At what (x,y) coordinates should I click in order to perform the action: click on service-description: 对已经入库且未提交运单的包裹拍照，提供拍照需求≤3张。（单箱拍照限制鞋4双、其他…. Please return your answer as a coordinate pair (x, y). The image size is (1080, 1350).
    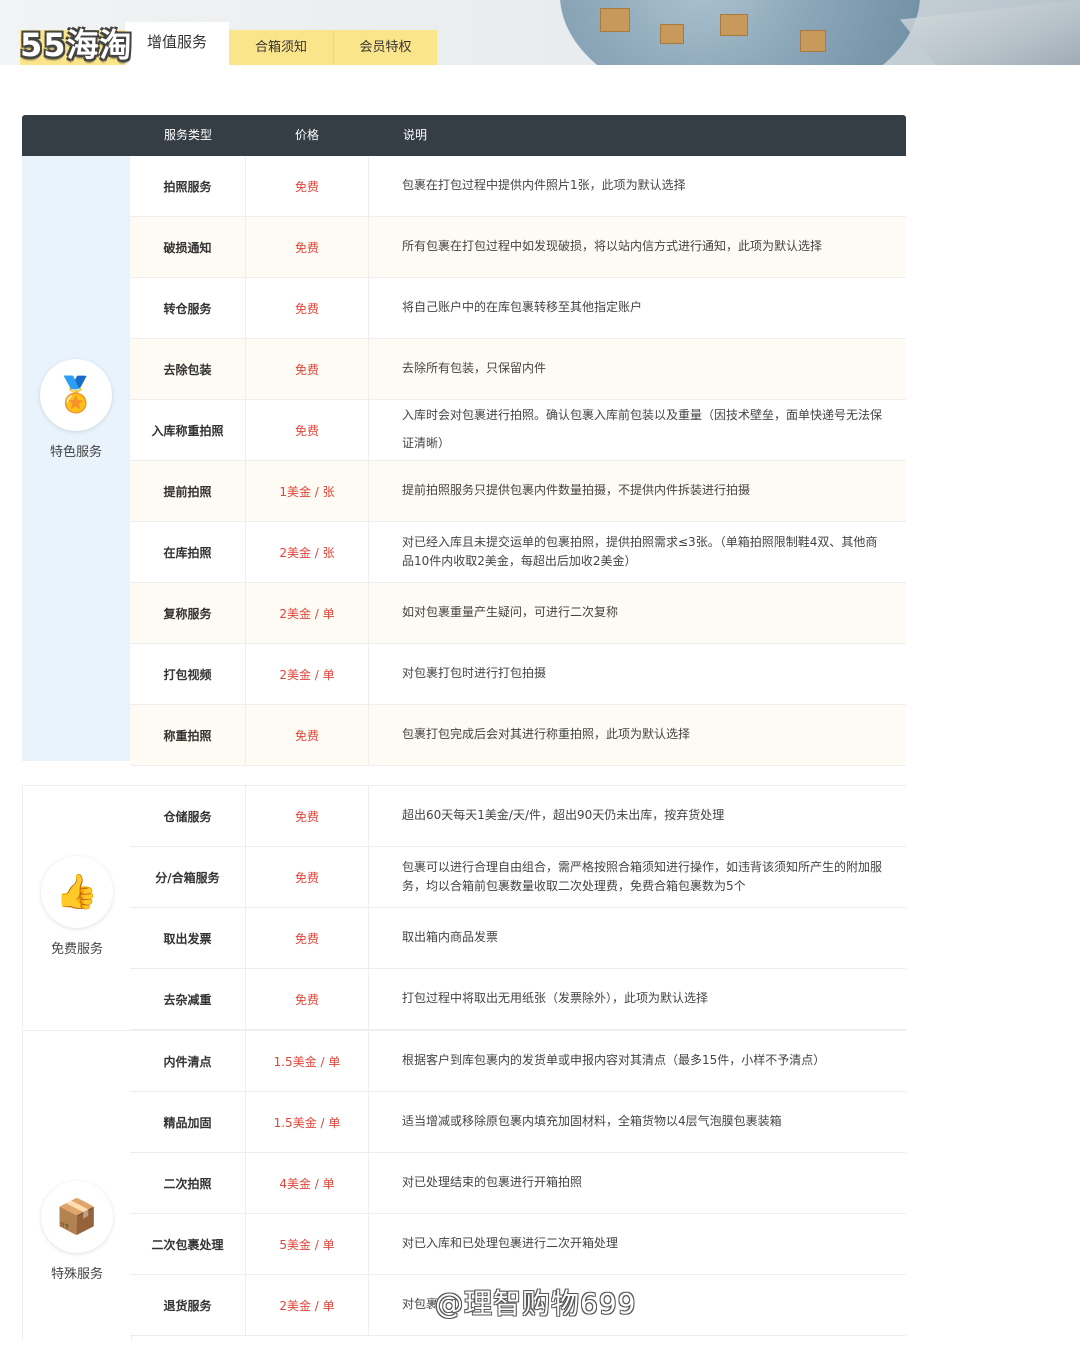
    Looking at the image, I should click on (640, 551).